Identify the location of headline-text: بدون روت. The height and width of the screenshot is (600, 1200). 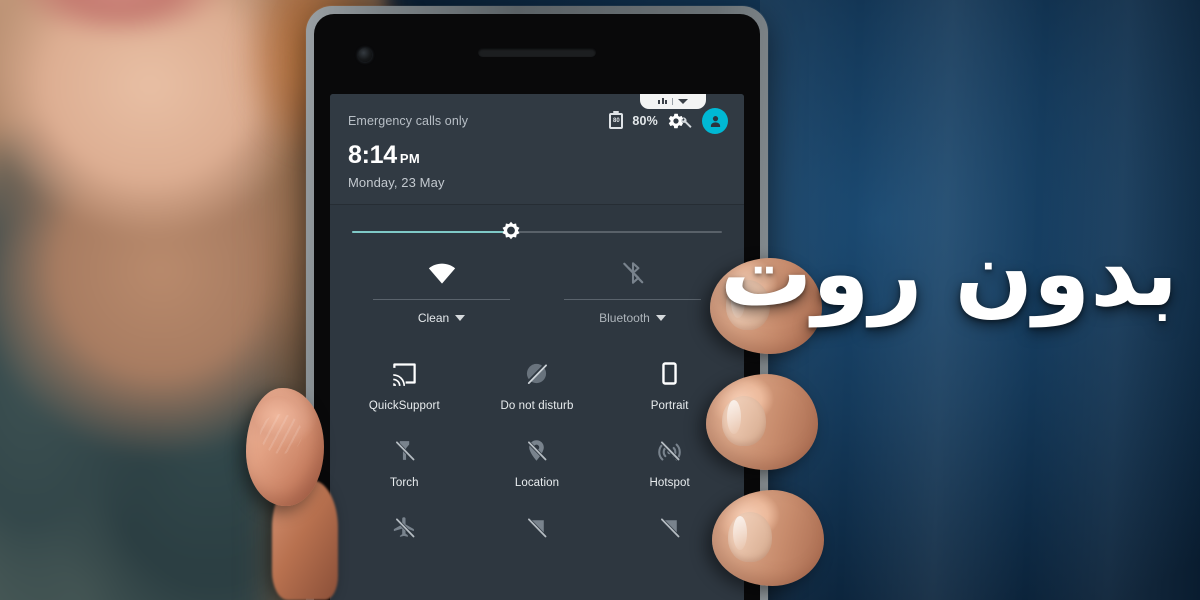
(948, 273).